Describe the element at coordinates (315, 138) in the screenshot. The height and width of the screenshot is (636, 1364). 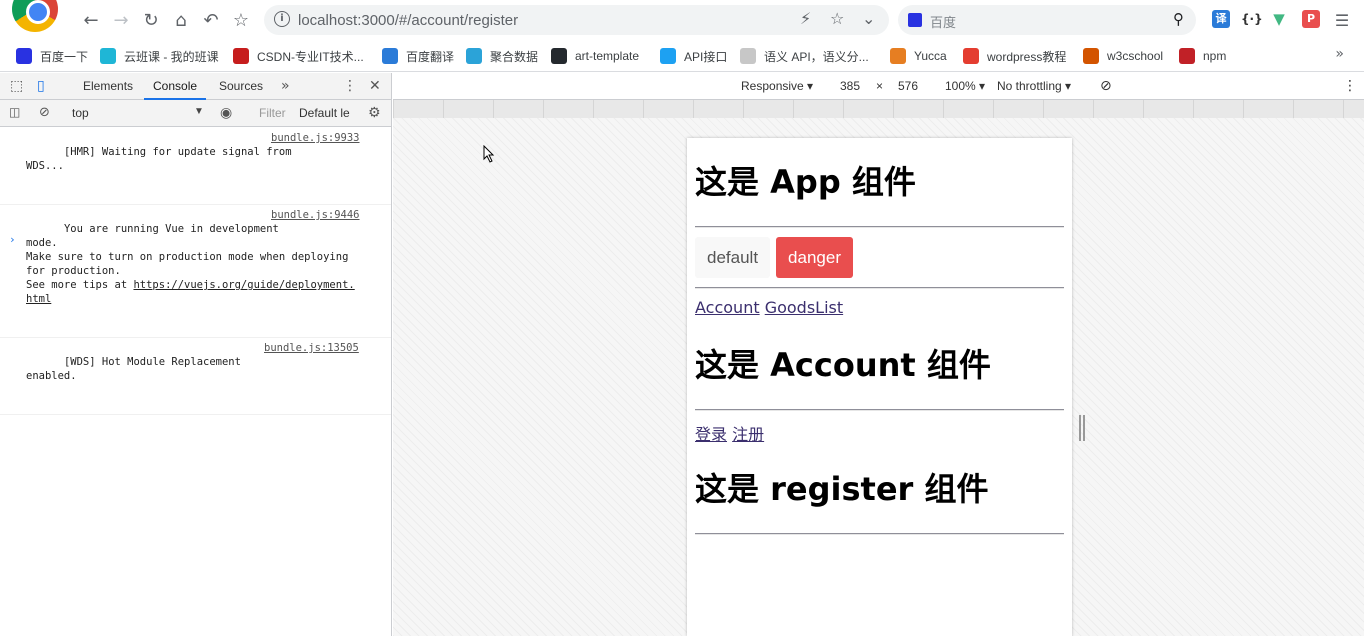
I see `source-link: bundle.js:9933` at that location.